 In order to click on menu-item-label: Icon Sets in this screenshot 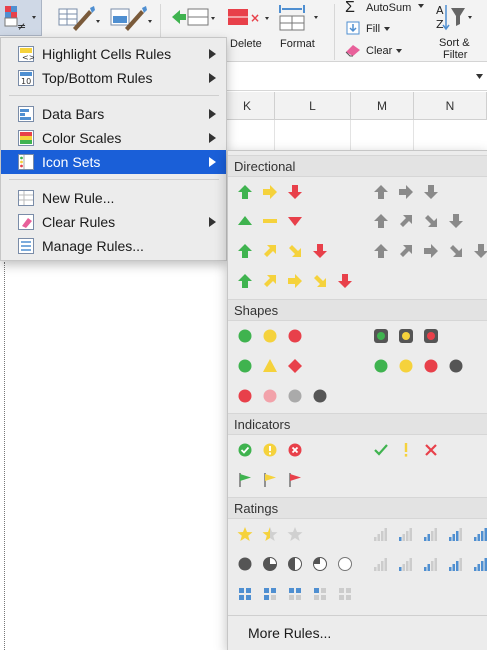, I will do `click(71, 162)`.